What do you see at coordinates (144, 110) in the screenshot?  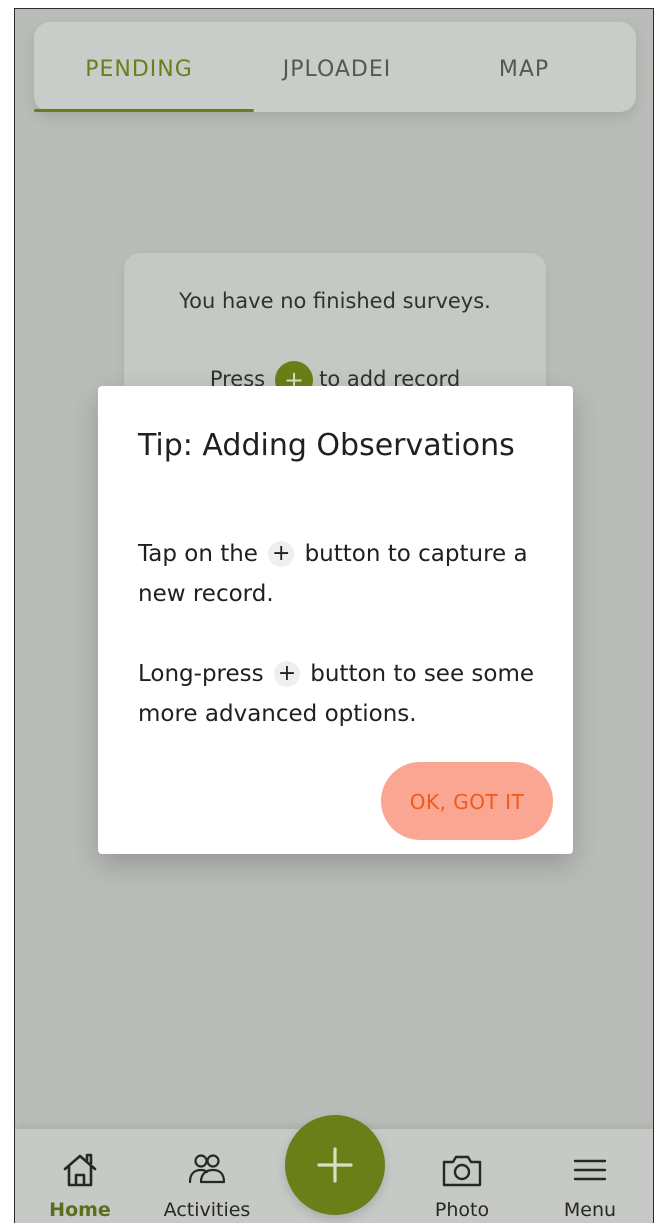 I see `active-tab-indicator` at bounding box center [144, 110].